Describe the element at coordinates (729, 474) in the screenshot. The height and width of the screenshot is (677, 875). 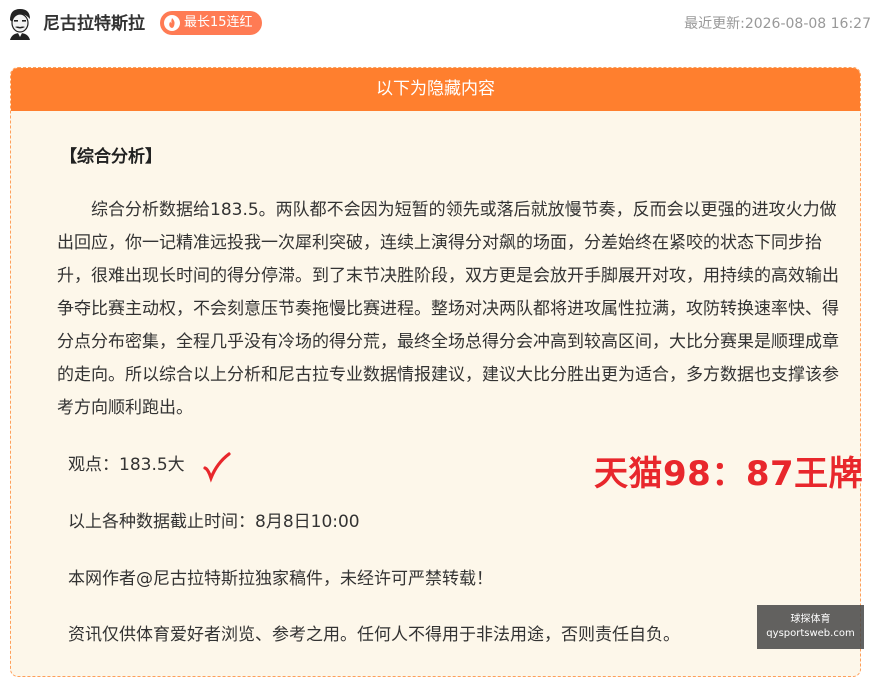
I see `result-stamp: 天猫98：87王牌` at that location.